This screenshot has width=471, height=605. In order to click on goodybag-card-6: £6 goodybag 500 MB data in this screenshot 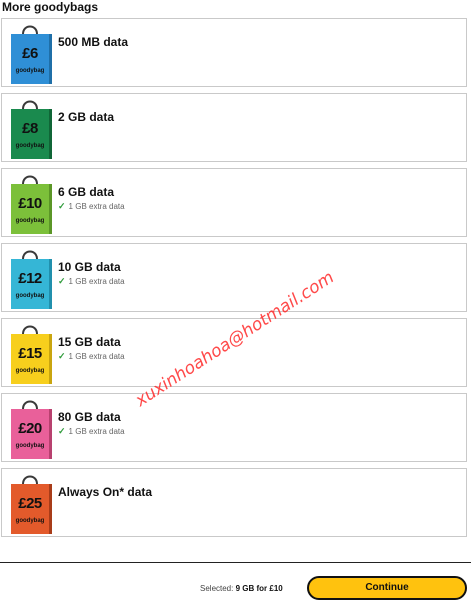, I will do `click(234, 52)`.